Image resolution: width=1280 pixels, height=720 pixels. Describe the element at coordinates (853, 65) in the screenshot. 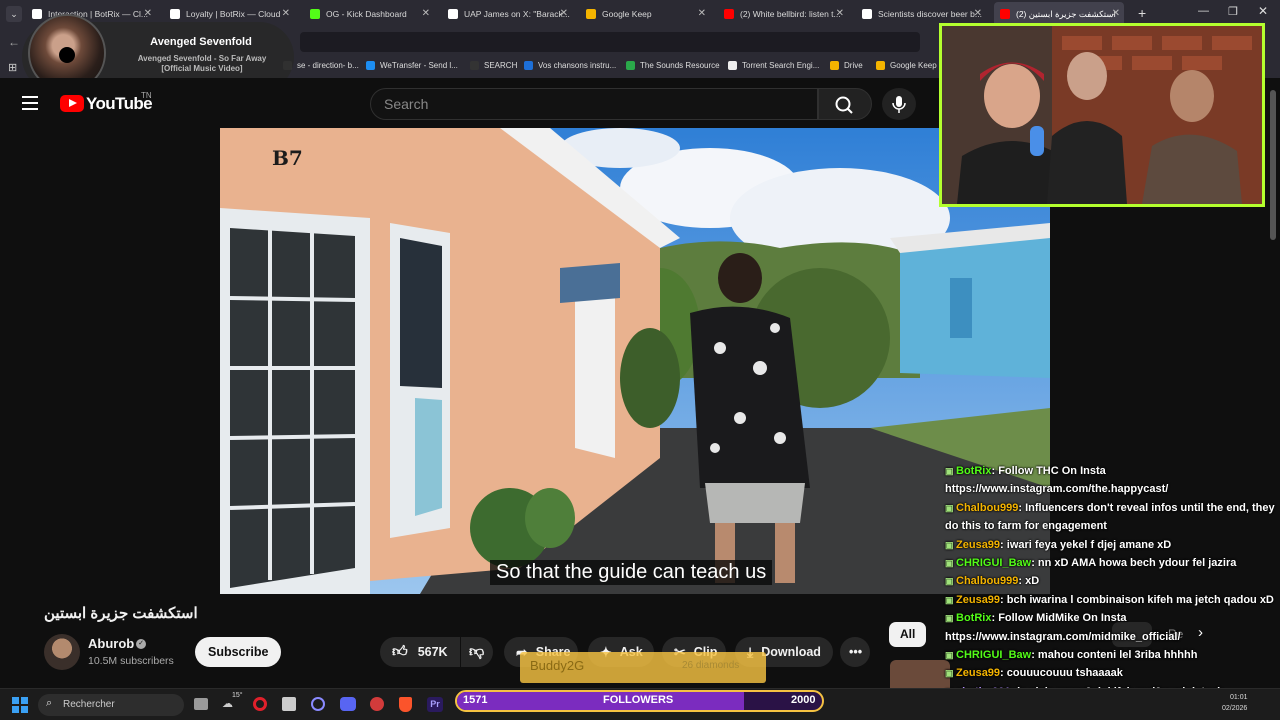

I see `bookmark-label: Drive` at that location.